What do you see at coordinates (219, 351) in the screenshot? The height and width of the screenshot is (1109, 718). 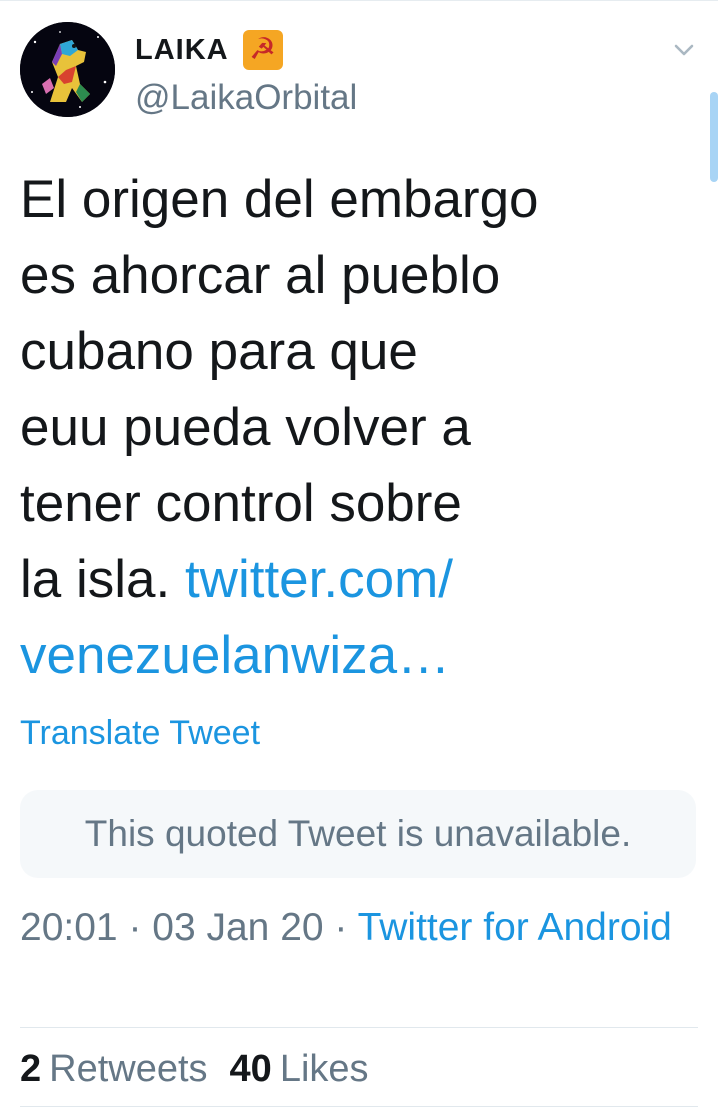 I see `tweet-text-line: cubano para que` at bounding box center [219, 351].